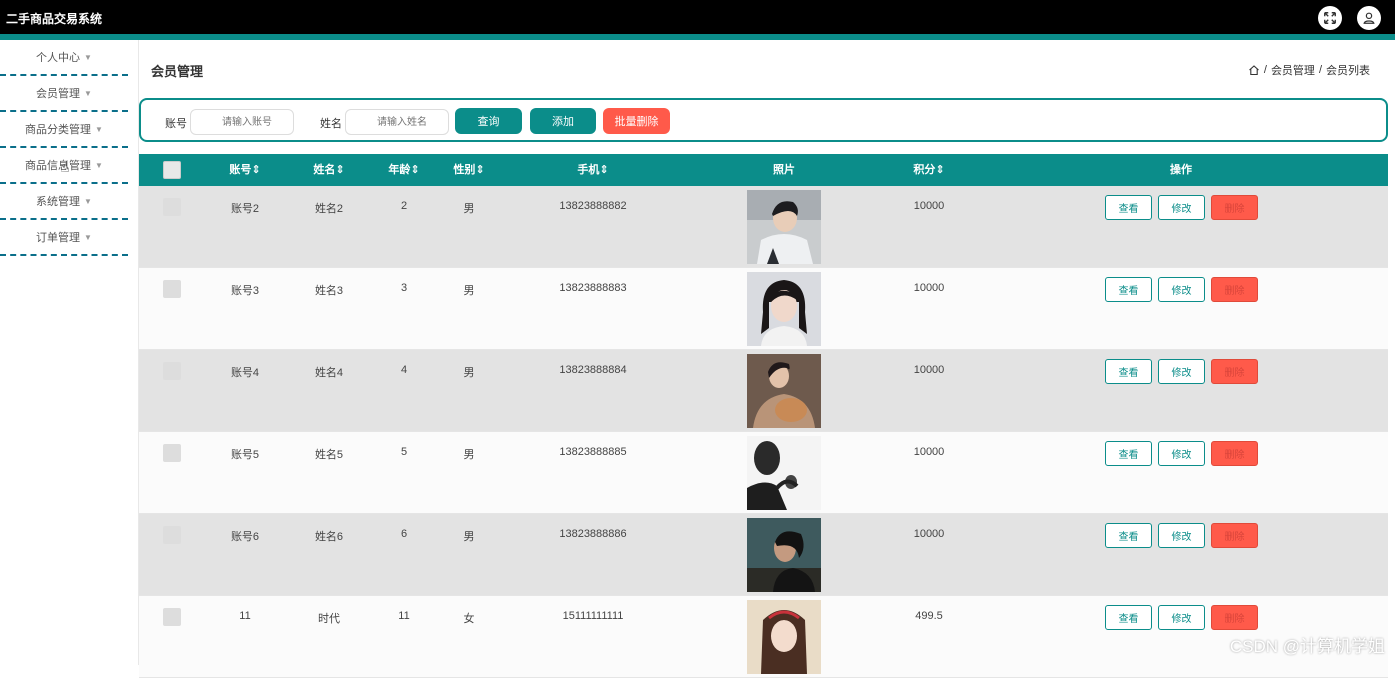 The width and height of the screenshot is (1395, 678). What do you see at coordinates (58, 93) in the screenshot?
I see `sidebar-item-label: 会员管理` at bounding box center [58, 93].